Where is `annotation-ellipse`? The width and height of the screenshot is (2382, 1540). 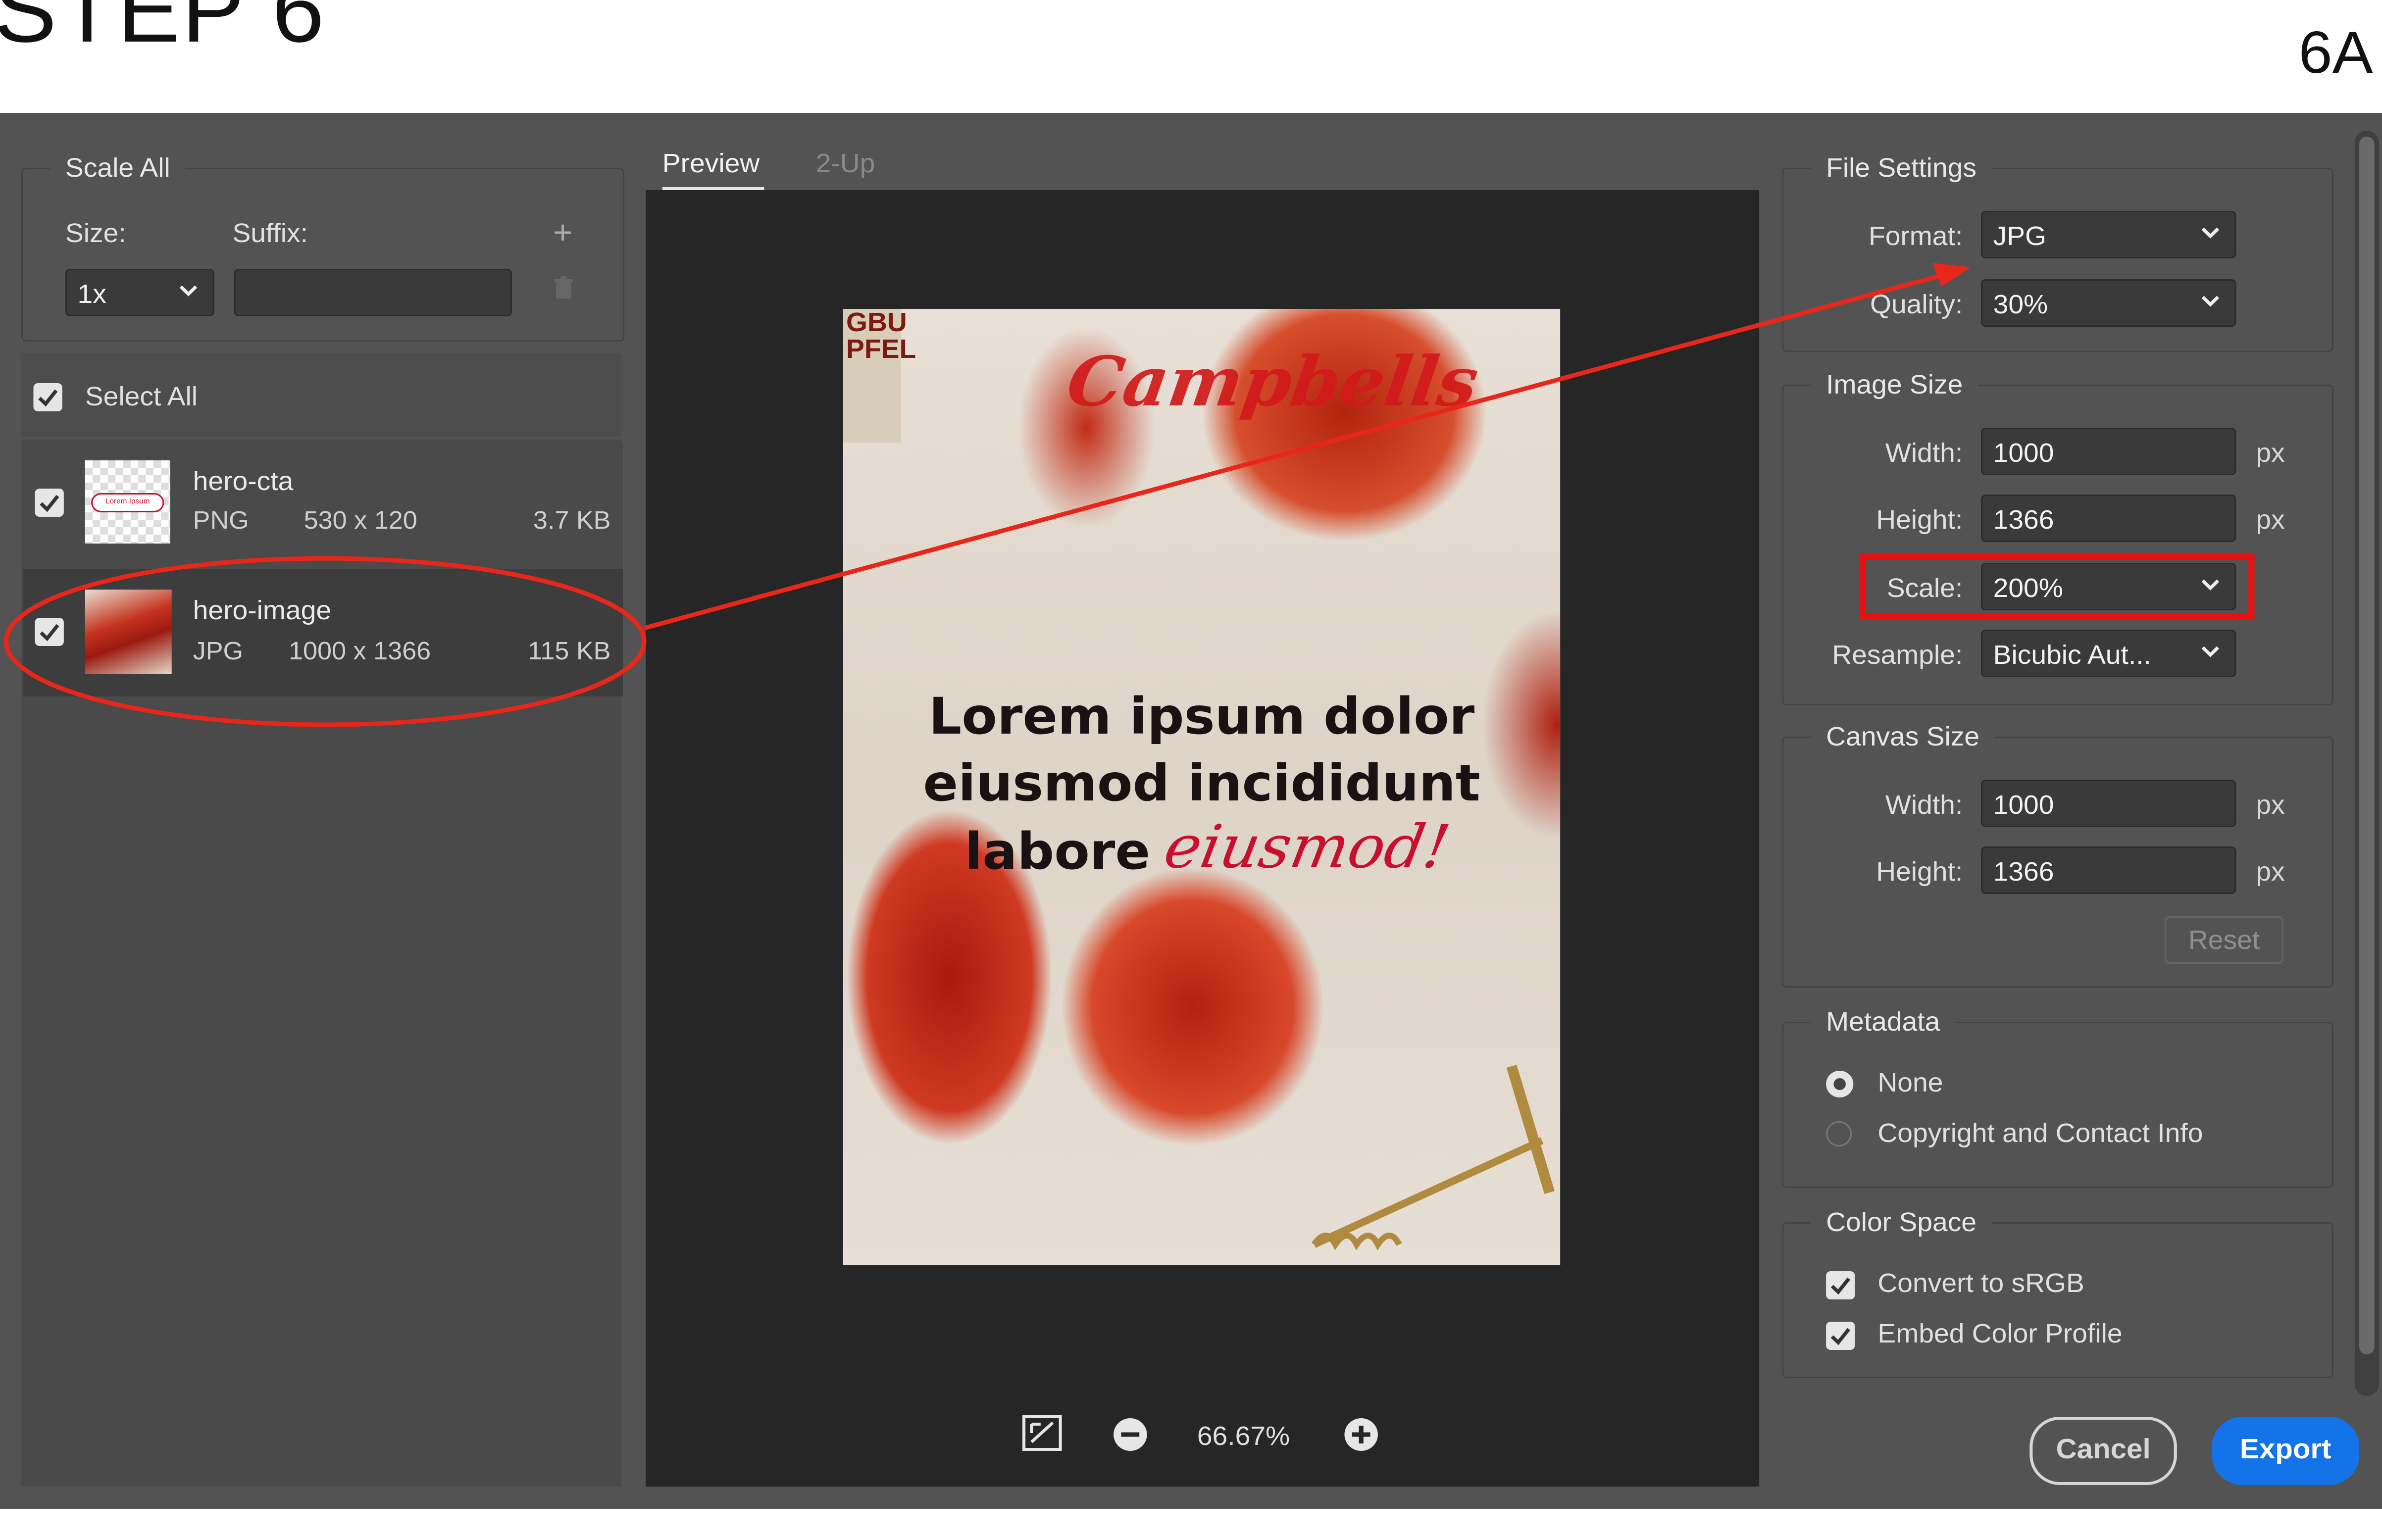 annotation-ellipse is located at coordinates (325, 641).